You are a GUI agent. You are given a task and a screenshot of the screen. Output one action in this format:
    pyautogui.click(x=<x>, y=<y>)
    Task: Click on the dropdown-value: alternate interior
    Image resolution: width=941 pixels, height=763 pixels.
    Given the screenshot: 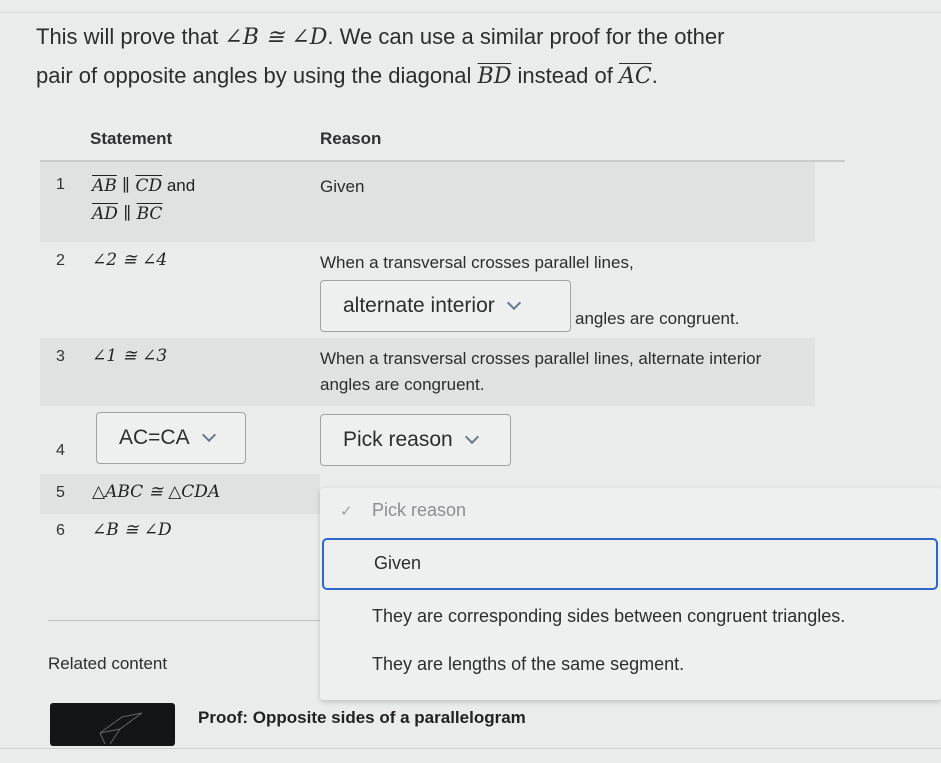 What is the action you would take?
    pyautogui.click(x=419, y=305)
    